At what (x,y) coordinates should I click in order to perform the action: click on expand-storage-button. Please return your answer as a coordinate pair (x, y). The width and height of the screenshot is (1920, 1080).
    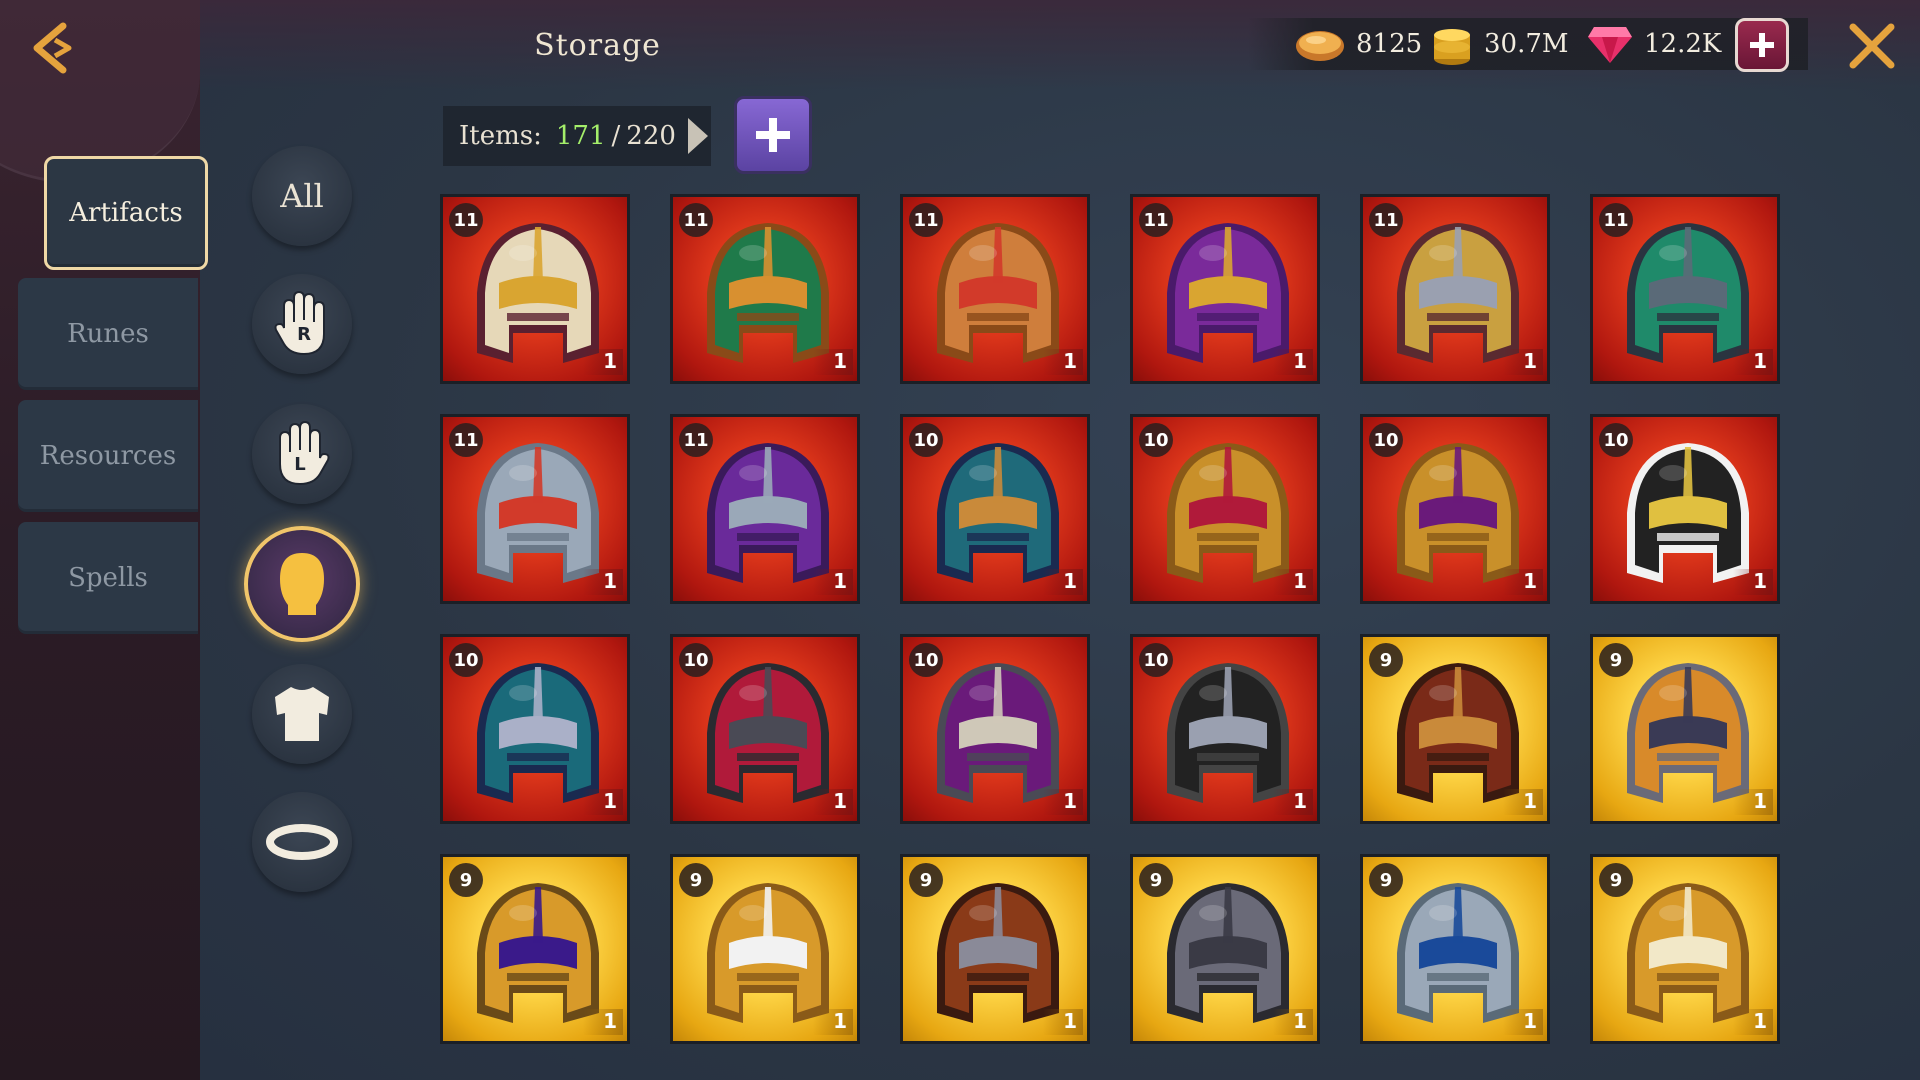
    Looking at the image, I should click on (773, 135).